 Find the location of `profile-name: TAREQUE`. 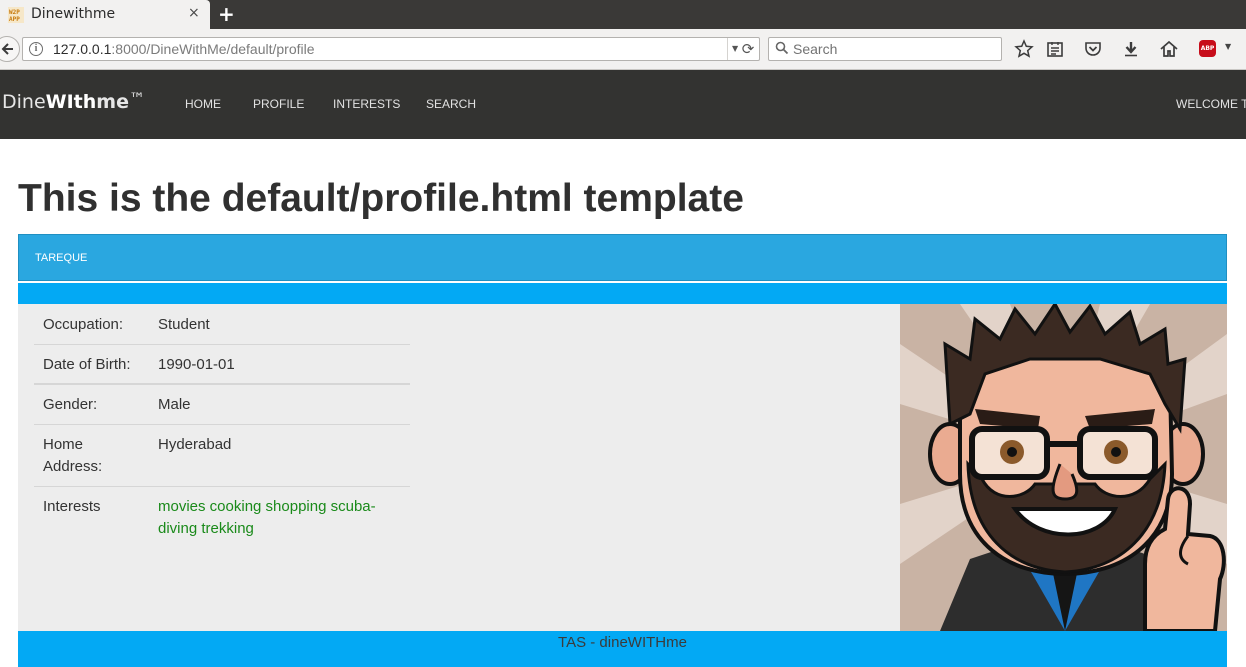

profile-name: TAREQUE is located at coordinates (61, 258).